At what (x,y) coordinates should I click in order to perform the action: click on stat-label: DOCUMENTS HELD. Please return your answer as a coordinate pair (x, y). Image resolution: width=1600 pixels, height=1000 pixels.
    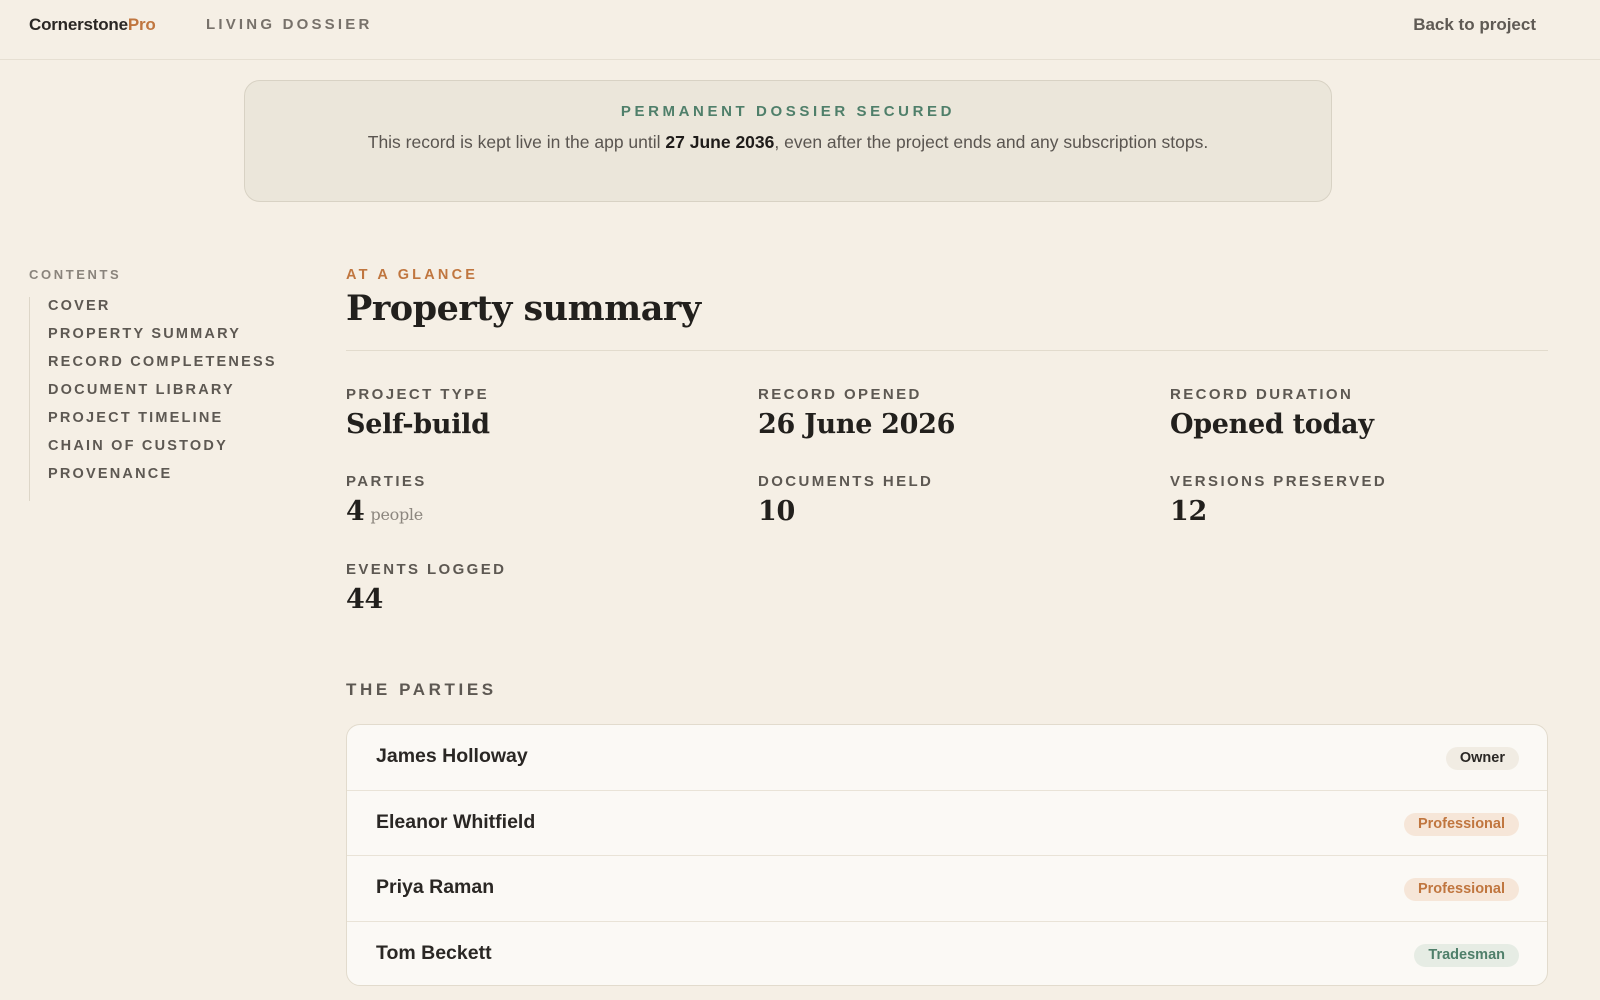
    Looking at the image, I should click on (846, 481).